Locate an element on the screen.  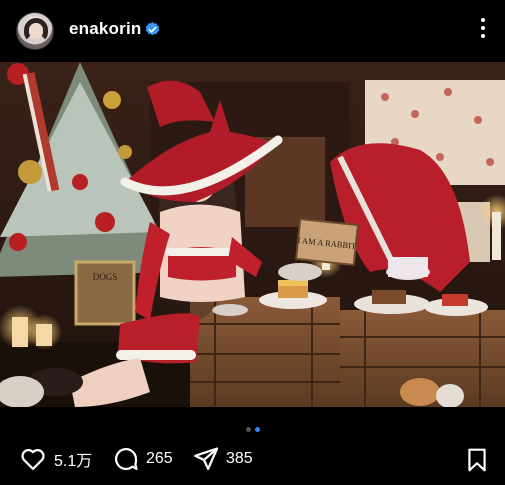
like-button: 5.1万 is located at coordinates (55, 459).